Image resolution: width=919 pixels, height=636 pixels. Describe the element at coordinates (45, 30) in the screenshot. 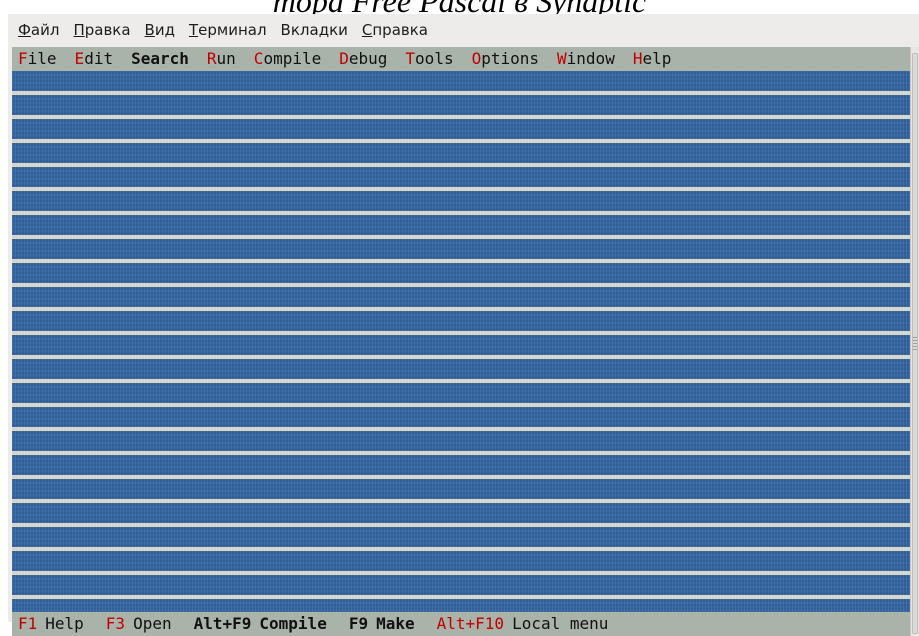

I see `menu-label: айл` at that location.